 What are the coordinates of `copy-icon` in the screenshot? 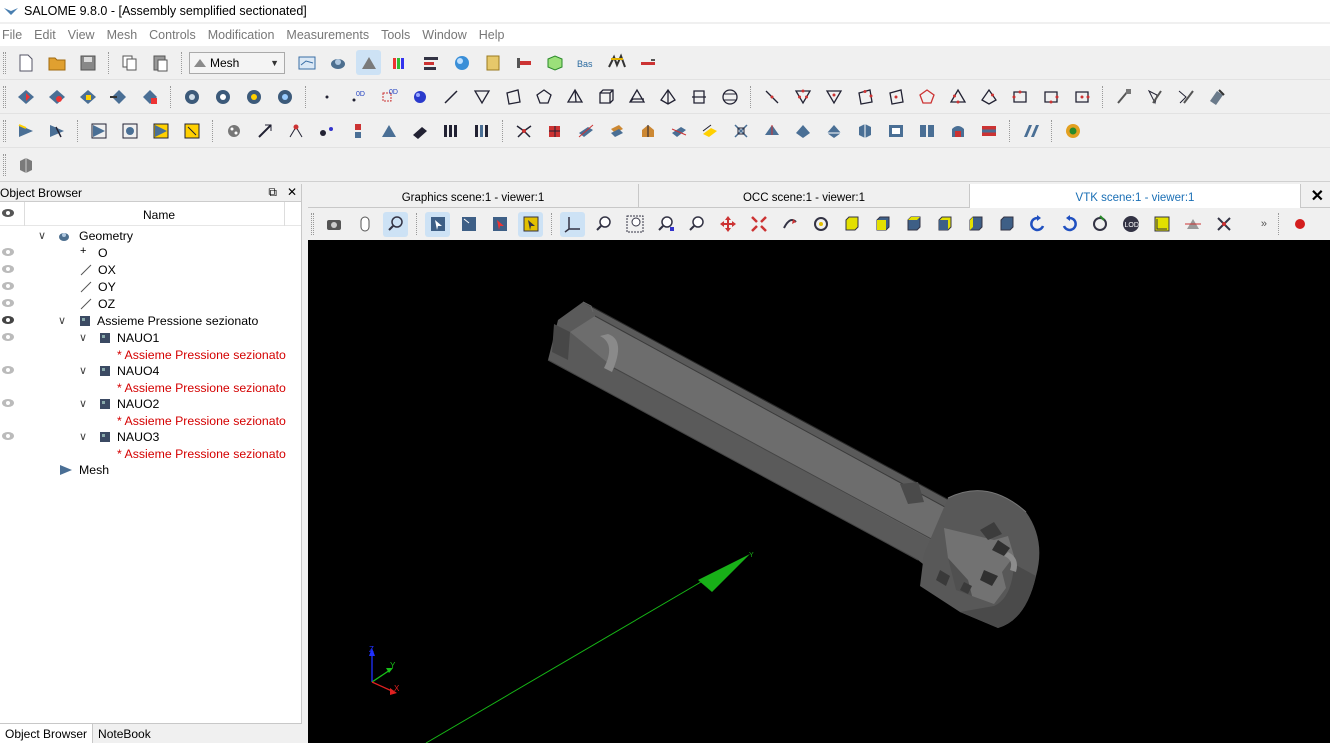 It's located at (129, 62).